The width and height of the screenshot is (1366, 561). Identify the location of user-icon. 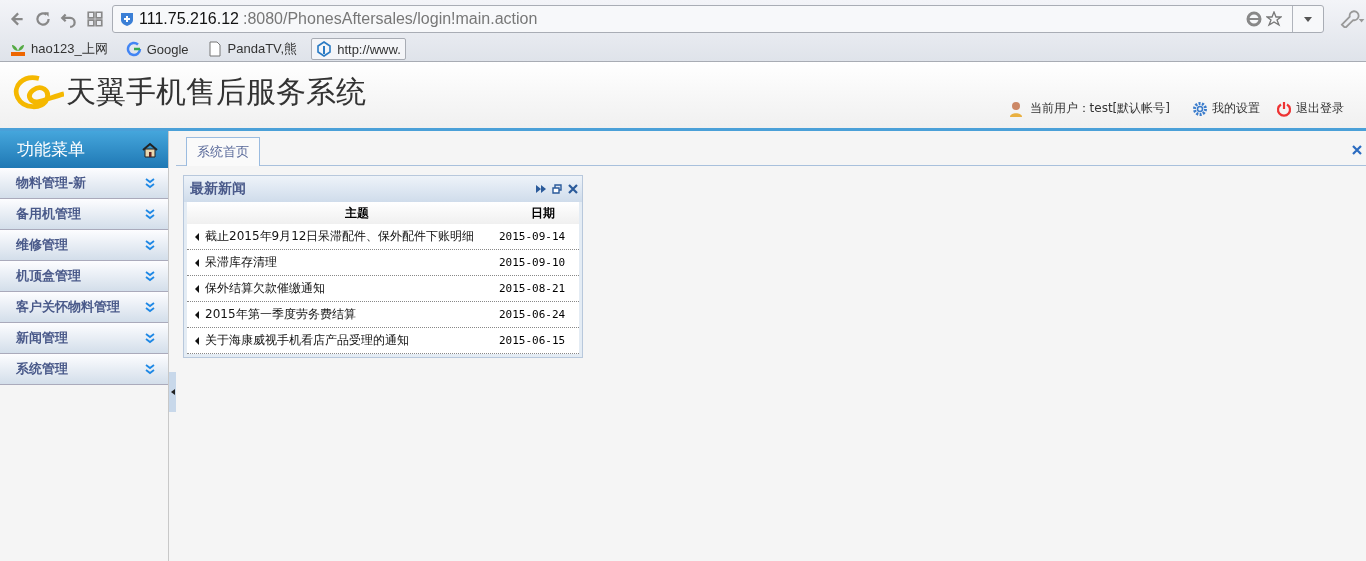
(1015, 109).